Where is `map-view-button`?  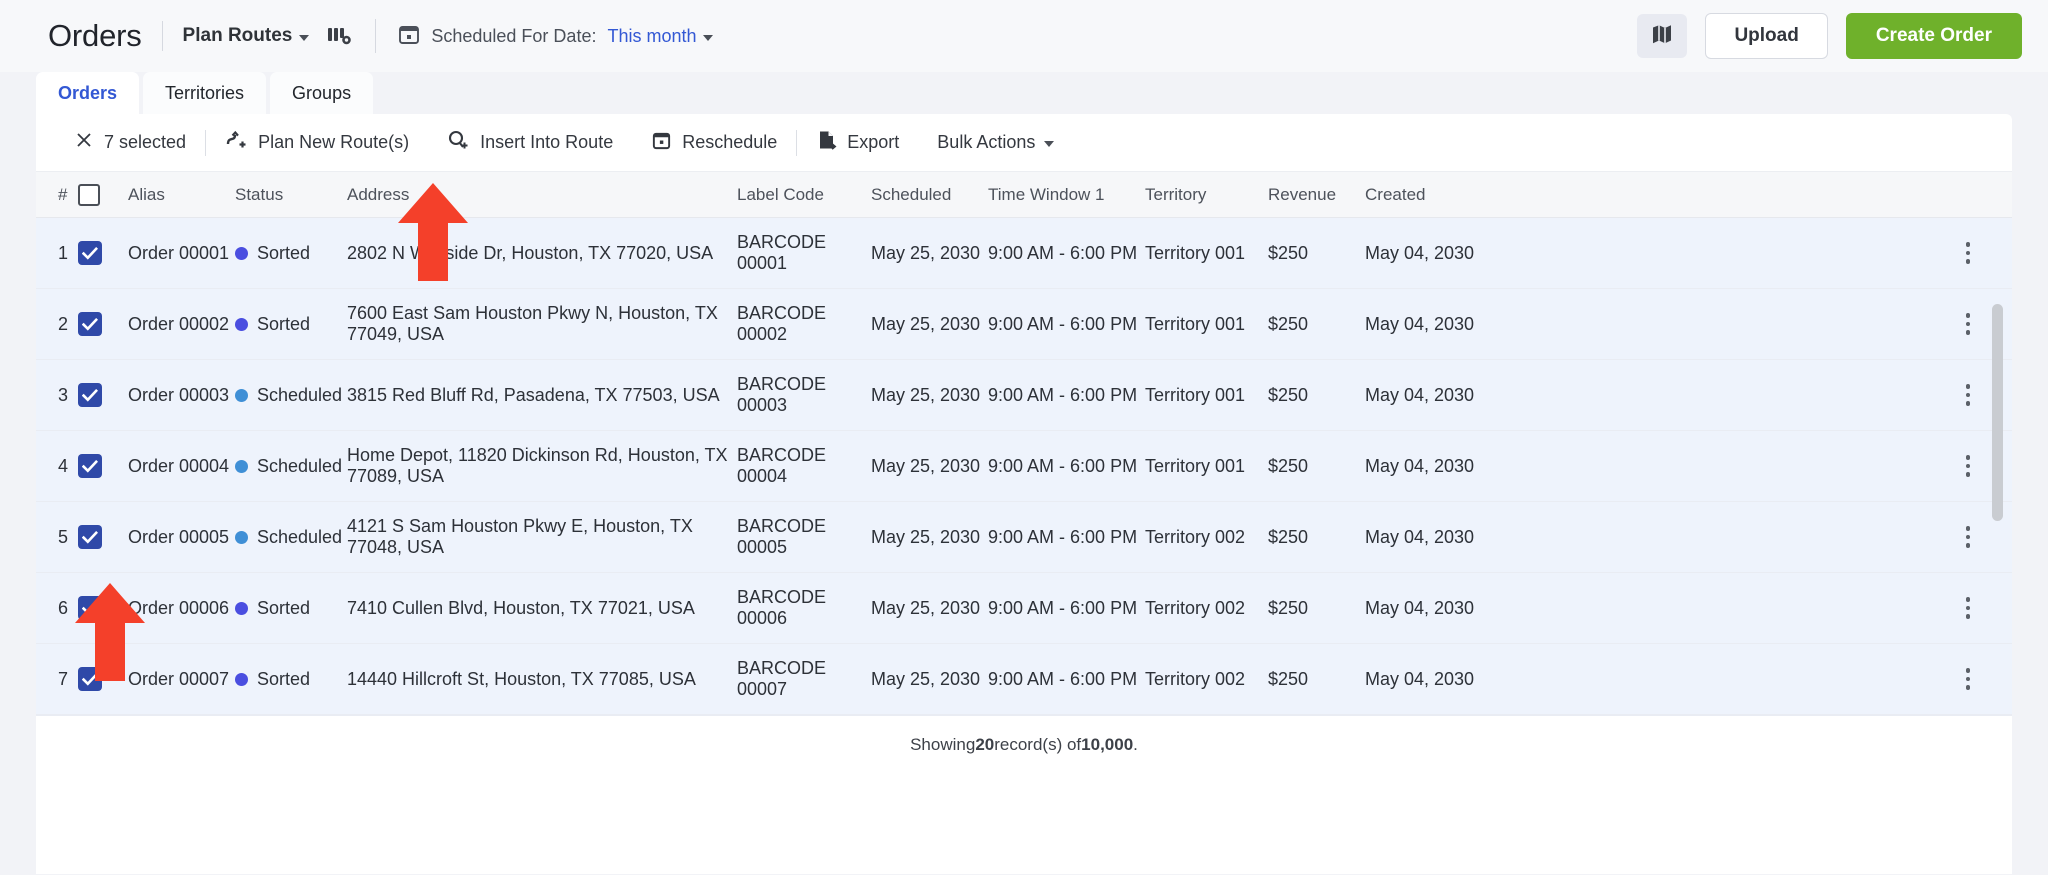 map-view-button is located at coordinates (1662, 36).